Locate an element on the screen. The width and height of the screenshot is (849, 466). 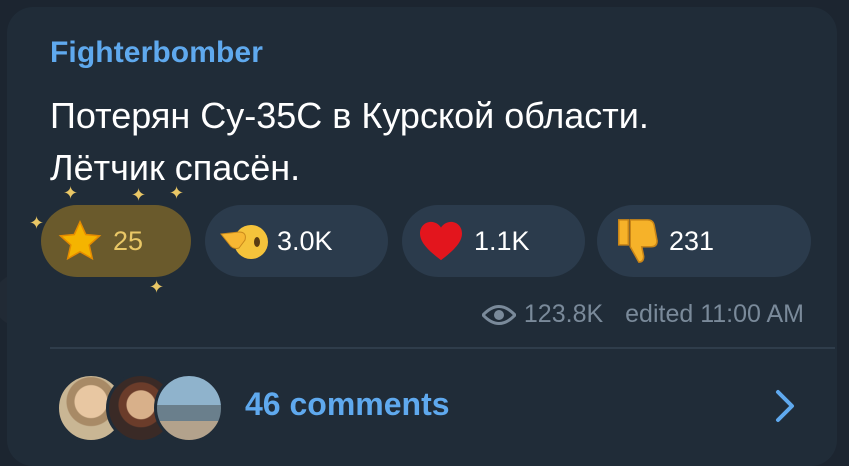
red-heart-icon is located at coordinates (441, 241).